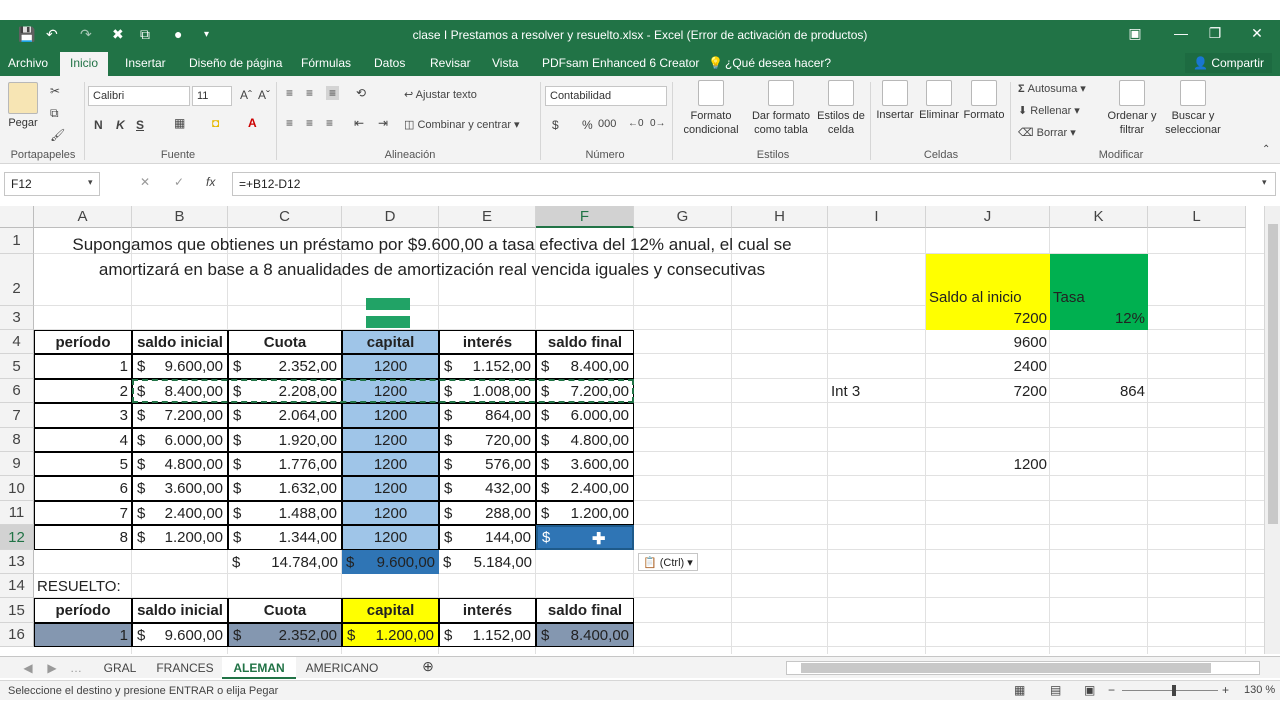 The height and width of the screenshot is (720, 1280). Describe the element at coordinates (1197, 217) in the screenshot. I see `column-header-l: L` at that location.